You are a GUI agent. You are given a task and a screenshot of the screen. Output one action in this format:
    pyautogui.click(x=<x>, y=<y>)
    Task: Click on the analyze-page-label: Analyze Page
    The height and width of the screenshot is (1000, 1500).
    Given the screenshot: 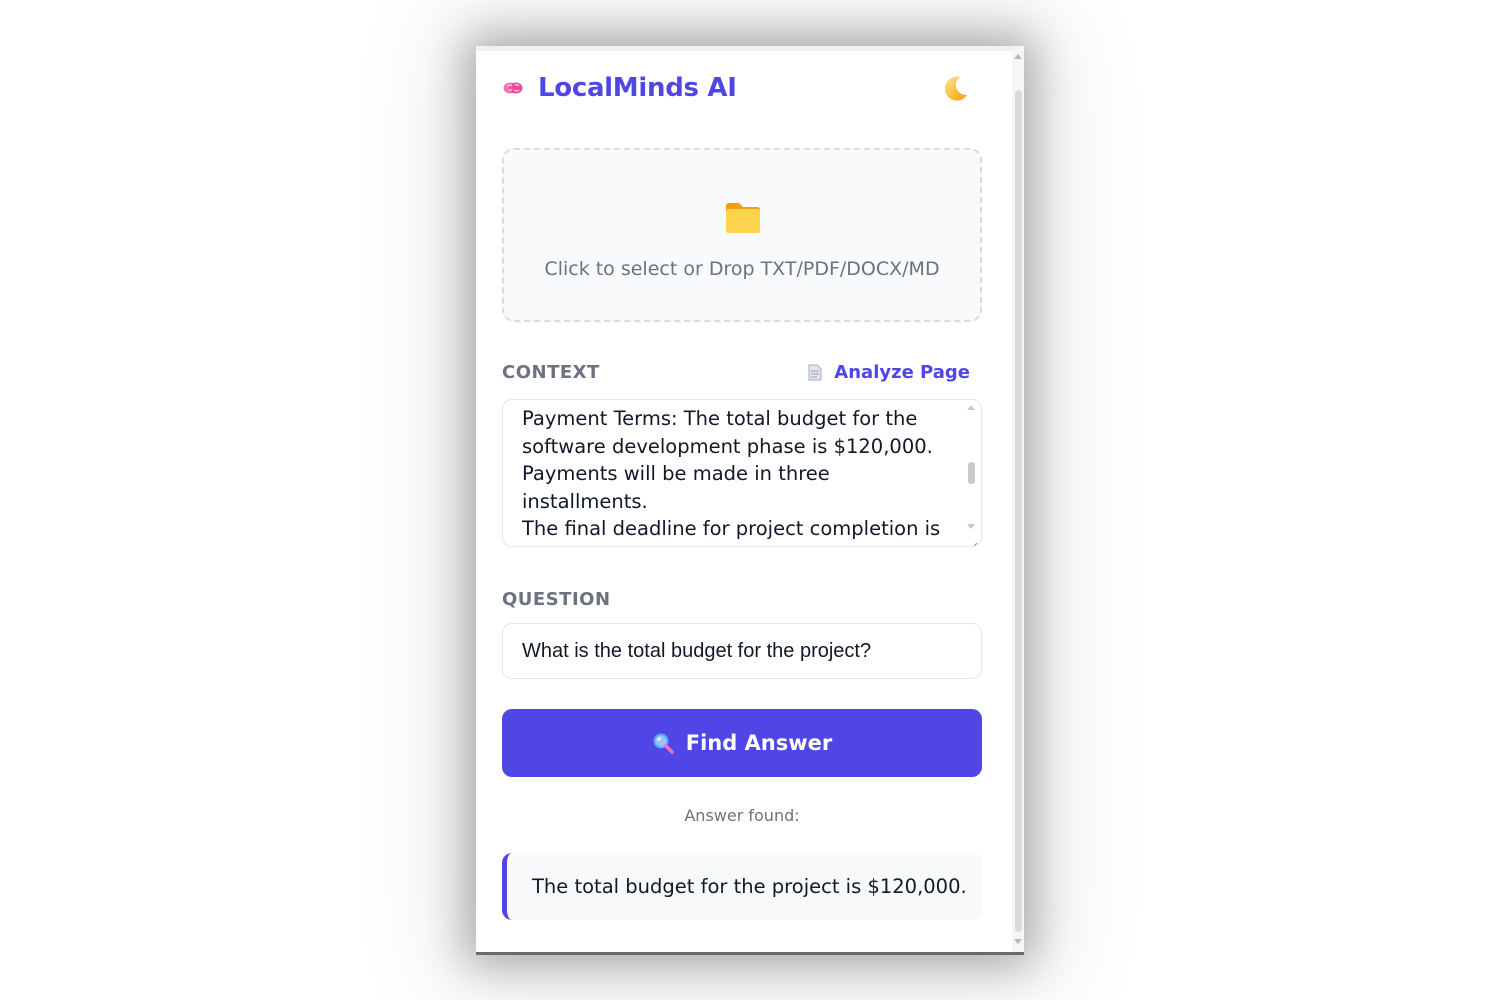 What is the action you would take?
    pyautogui.click(x=902, y=372)
    